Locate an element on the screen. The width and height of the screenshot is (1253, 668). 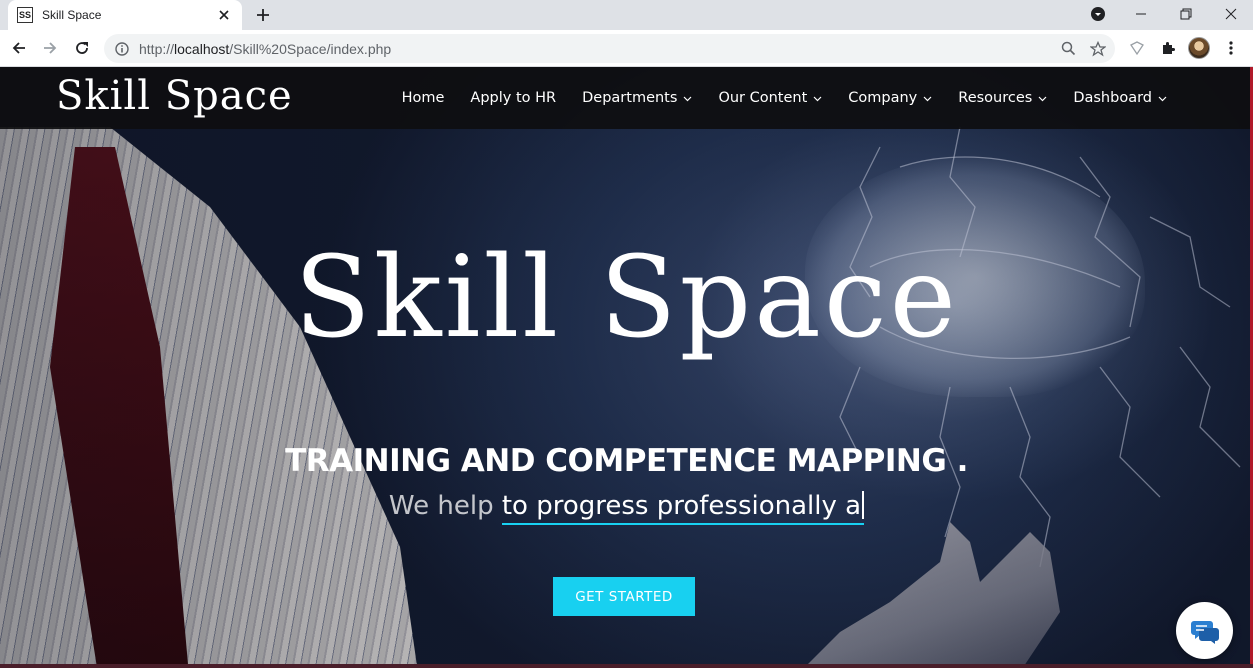
zoom-icon is located at coordinates (1068, 49).